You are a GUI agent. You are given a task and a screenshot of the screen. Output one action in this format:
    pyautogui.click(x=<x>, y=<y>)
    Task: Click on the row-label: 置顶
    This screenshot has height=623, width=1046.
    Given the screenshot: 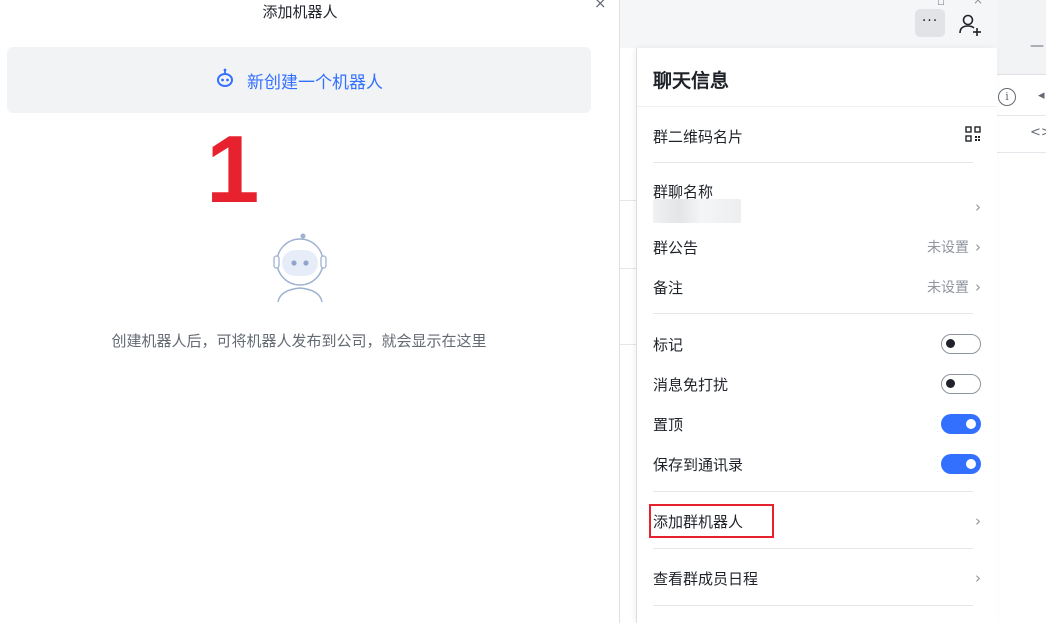 What is the action you would take?
    pyautogui.click(x=668, y=424)
    